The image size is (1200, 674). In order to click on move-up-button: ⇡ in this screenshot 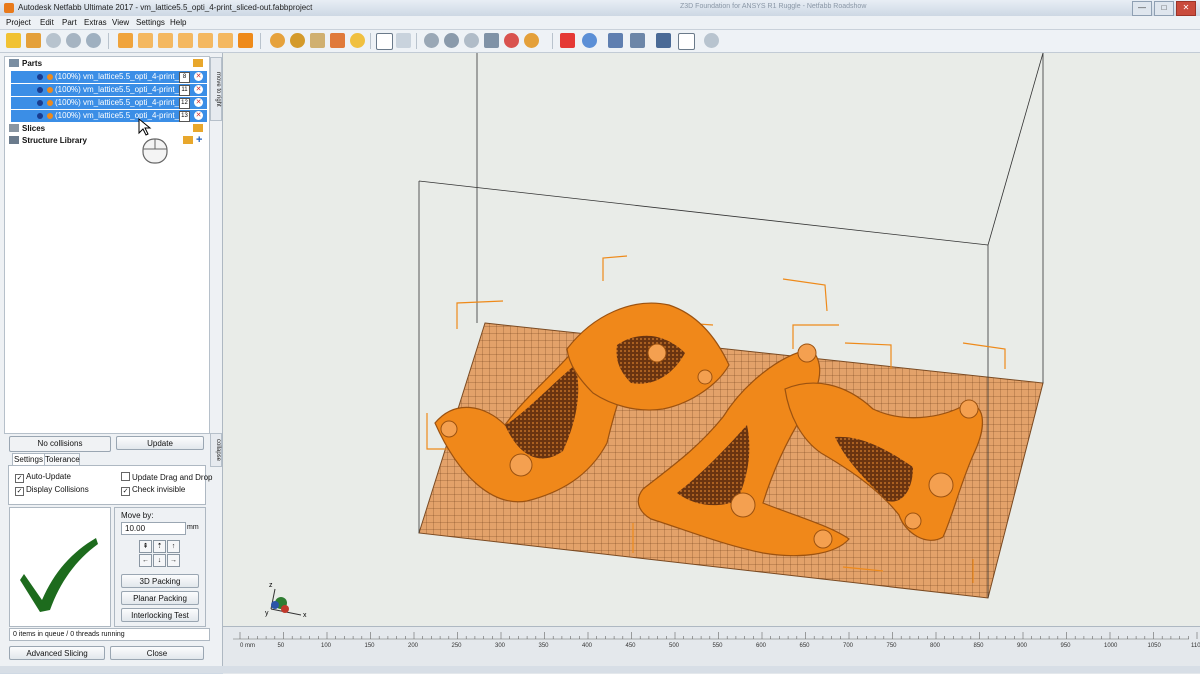, I will do `click(159, 546)`.